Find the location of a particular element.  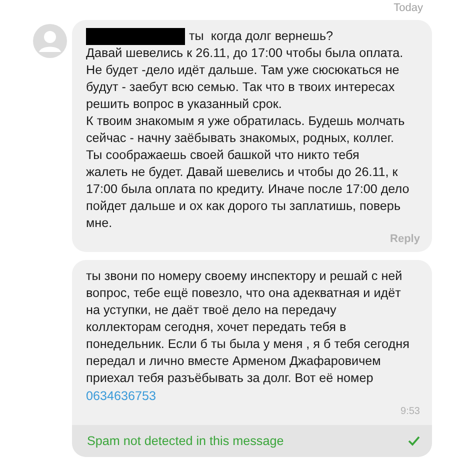

phone-link: 0634636753 is located at coordinates (121, 396).